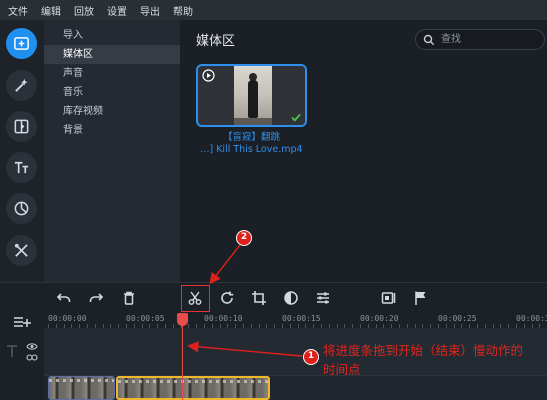 Image resolution: width=547 pixels, height=400 pixels. I want to click on menu-file: 文件, so click(18, 10).